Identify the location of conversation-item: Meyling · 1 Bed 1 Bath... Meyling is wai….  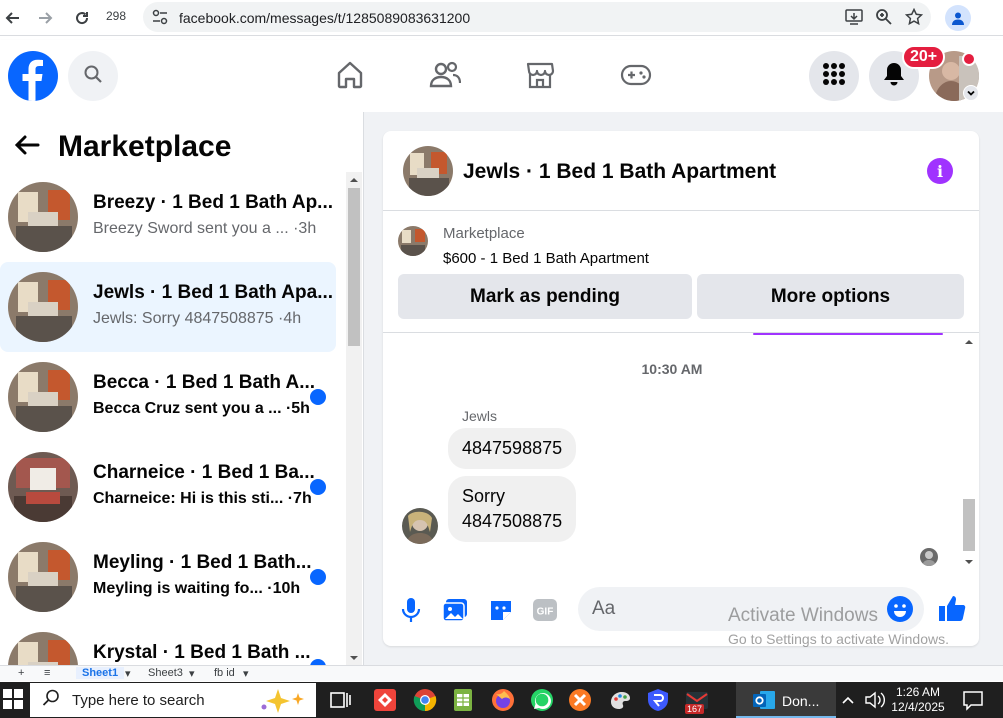
(168, 577).